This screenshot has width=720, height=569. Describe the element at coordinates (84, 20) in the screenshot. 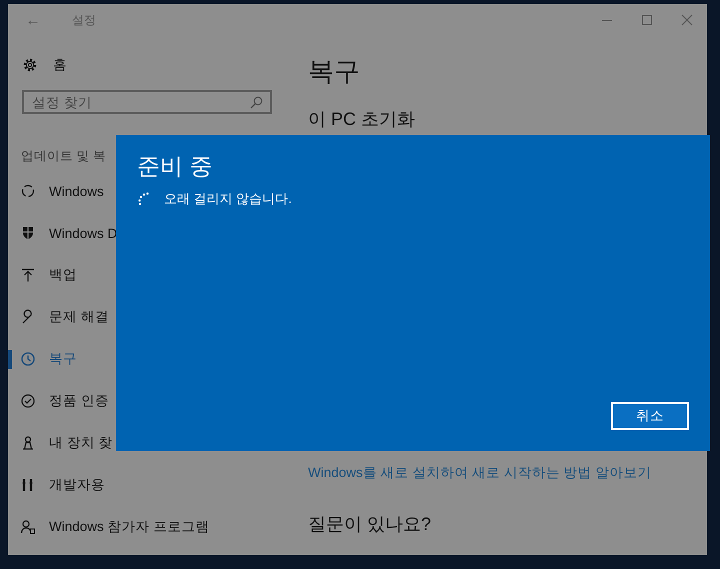

I see `window-title: 설정` at that location.